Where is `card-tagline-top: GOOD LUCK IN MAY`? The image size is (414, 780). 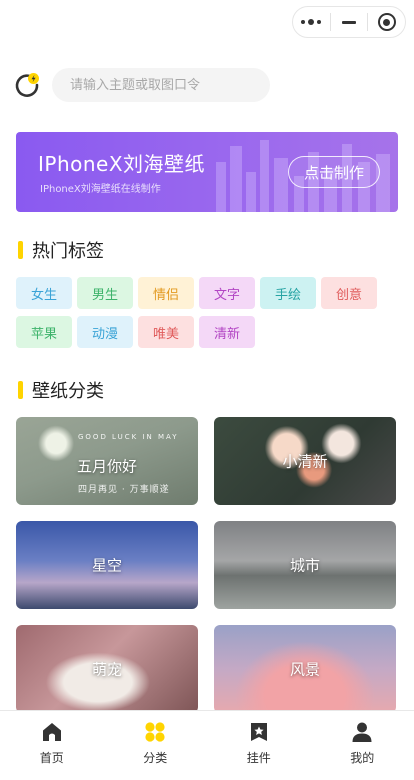
card-tagline-top: GOOD LUCK IN MAY is located at coordinates (128, 437).